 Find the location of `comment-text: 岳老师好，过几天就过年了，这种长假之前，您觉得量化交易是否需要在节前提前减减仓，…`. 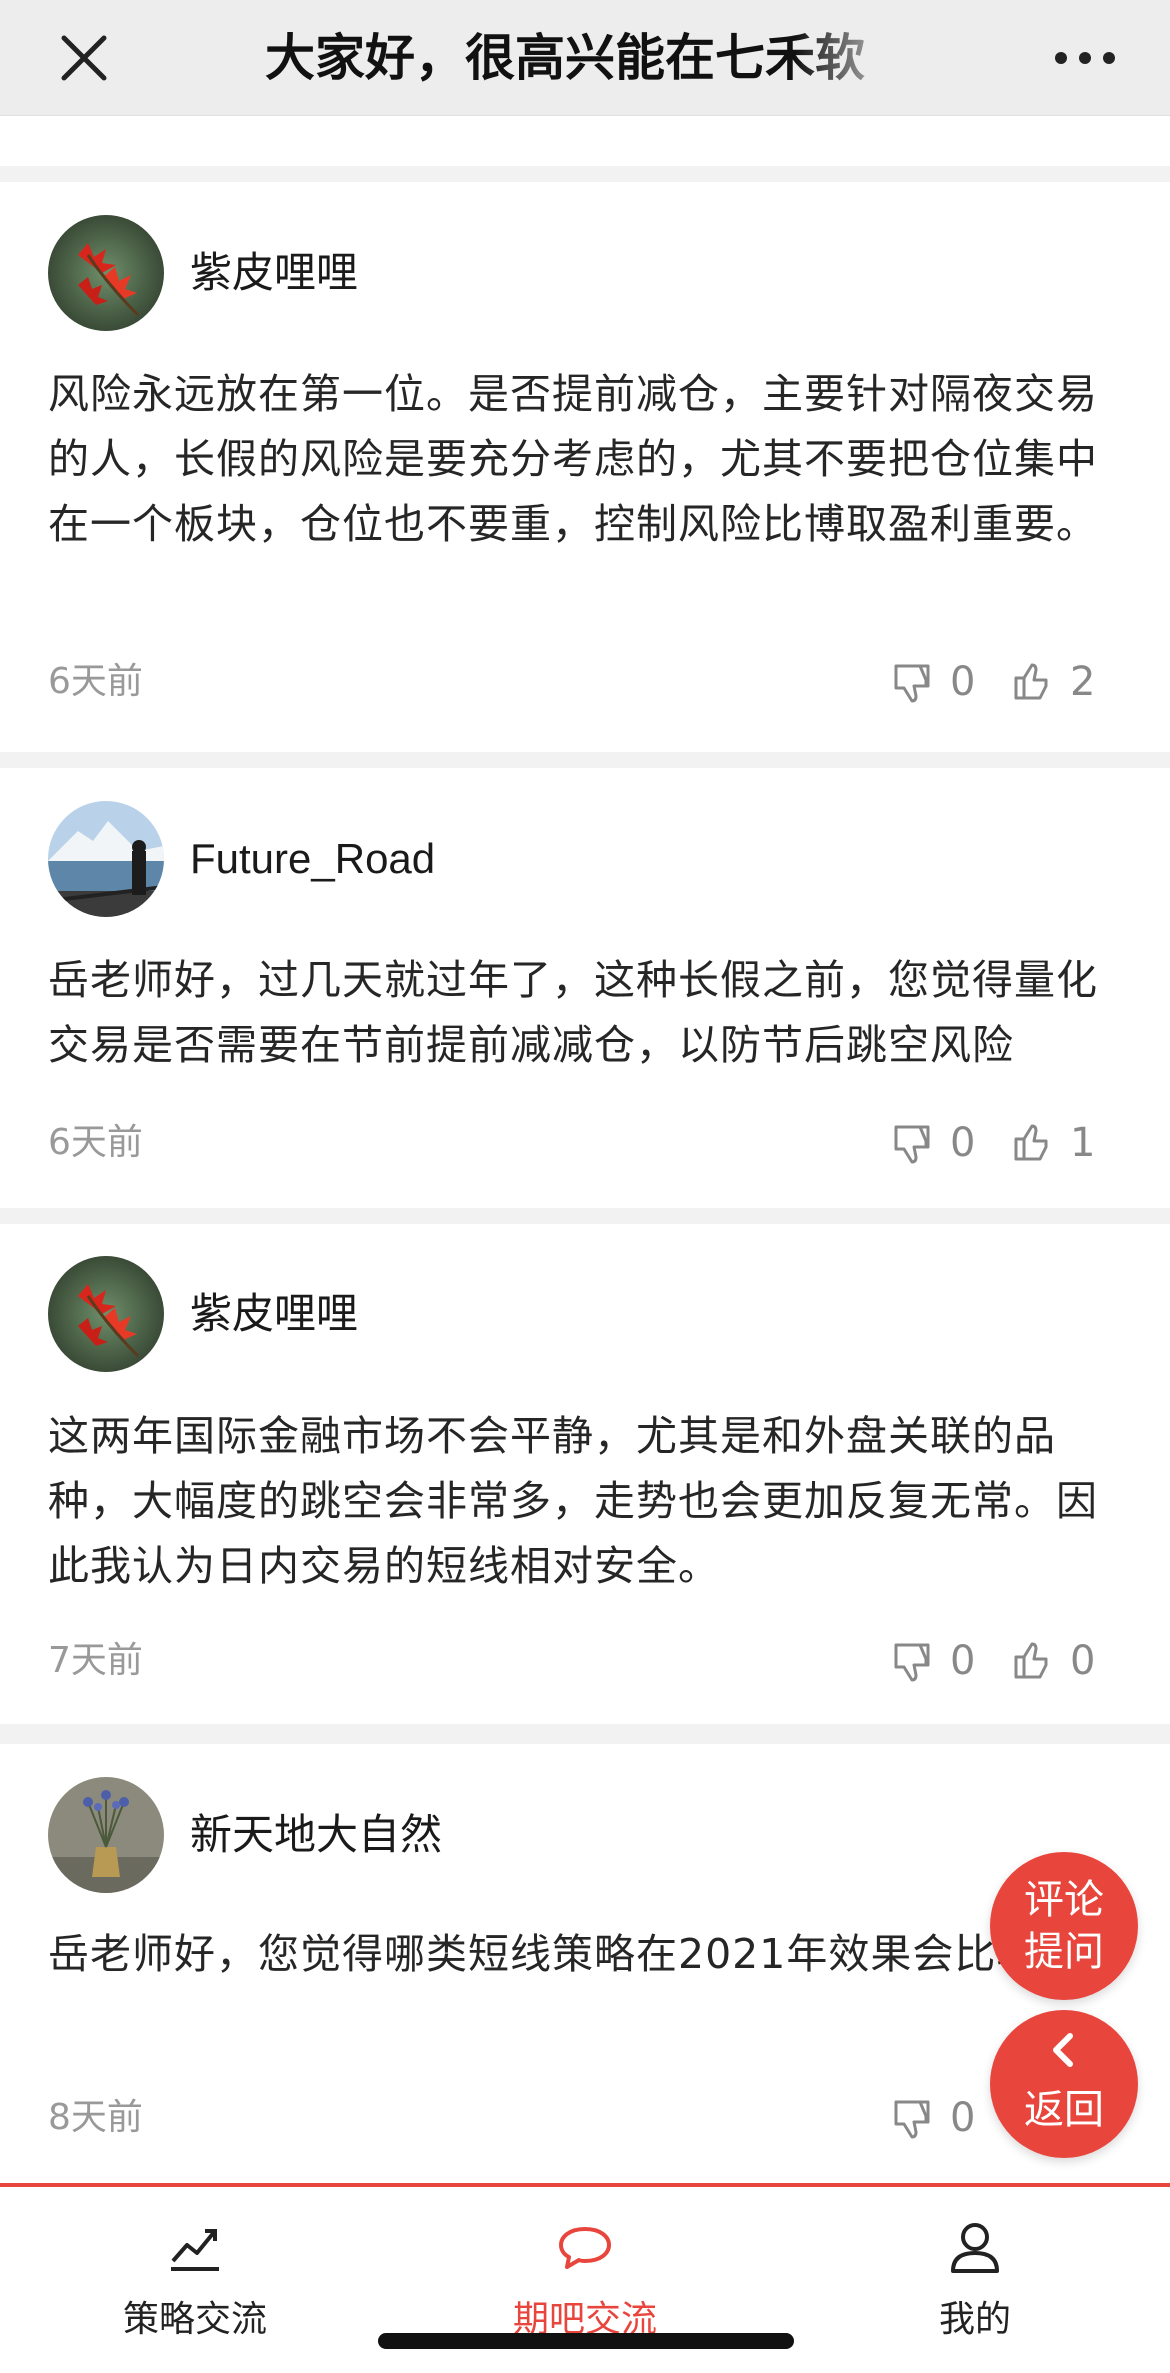

comment-text: 岳老师好，过几天就过年了，这种长假之前，您觉得量化交易是否需要在节前提前减减仓，… is located at coordinates (573, 1012).